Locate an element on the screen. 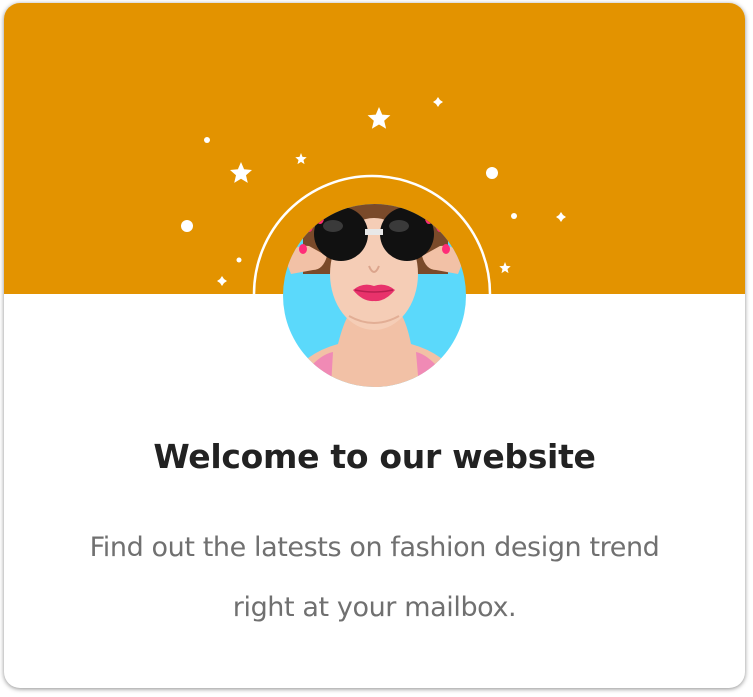 This screenshot has height=697, width=753. avatar-portrait is located at coordinates (374, 295).